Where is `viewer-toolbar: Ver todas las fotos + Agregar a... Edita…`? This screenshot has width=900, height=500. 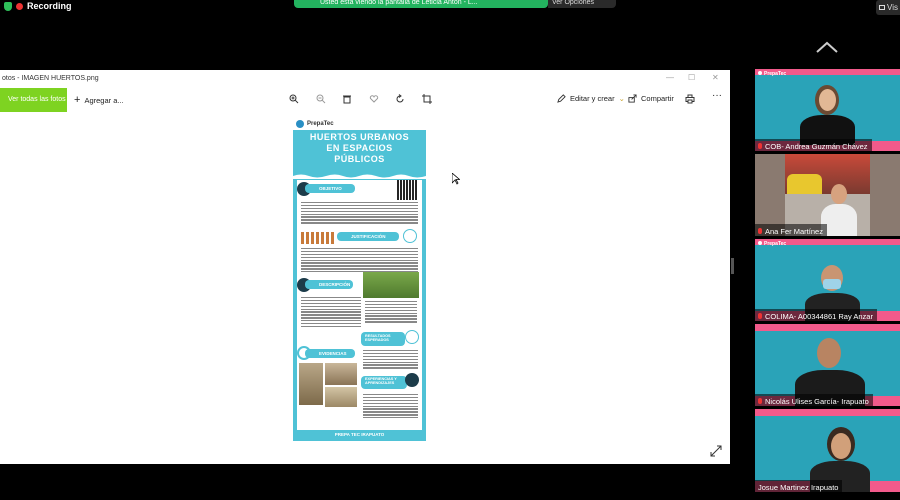 viewer-toolbar: Ver todas las fotos + Agregar a... Edita… is located at coordinates (365, 99).